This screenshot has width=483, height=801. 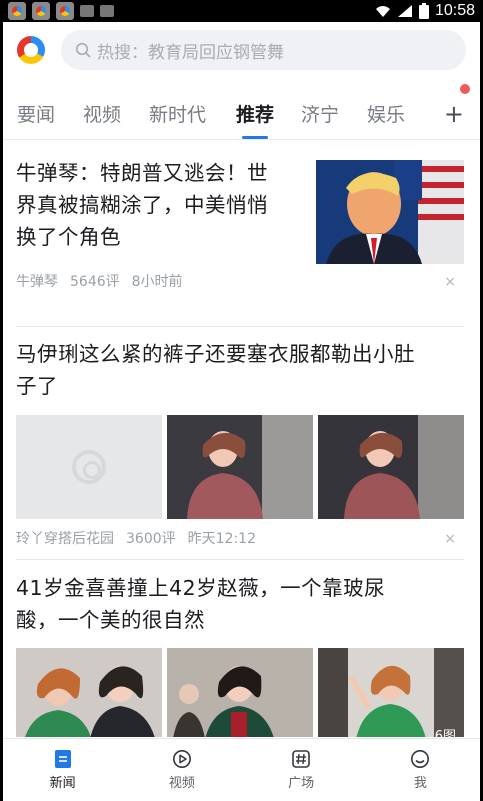 I want to click on tab-video: 视频, so click(x=102, y=113).